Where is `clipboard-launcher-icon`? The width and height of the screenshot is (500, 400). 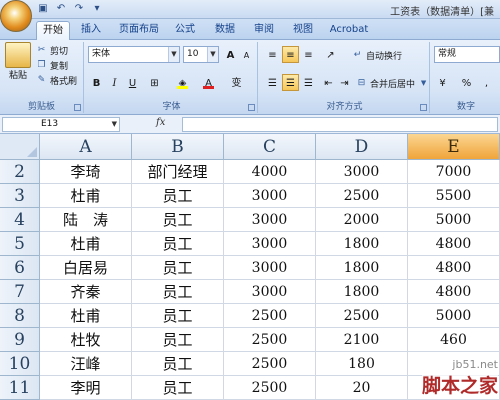
clipboard-launcher-icon is located at coordinates (77, 107).